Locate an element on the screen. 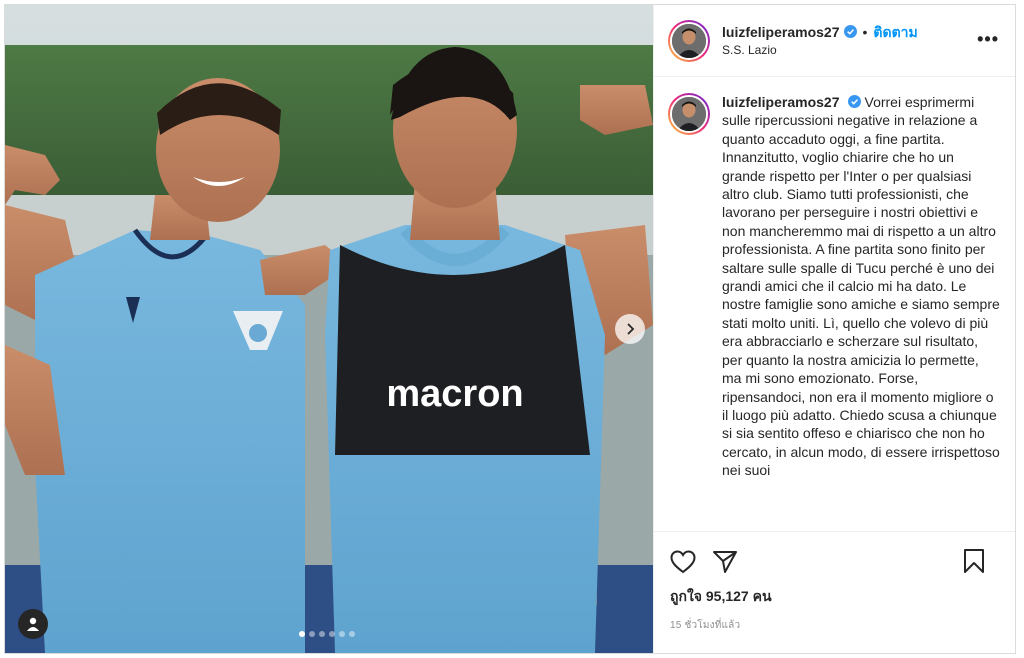 This screenshot has width=1024, height=658. profile-picture is located at coordinates (689, 40).